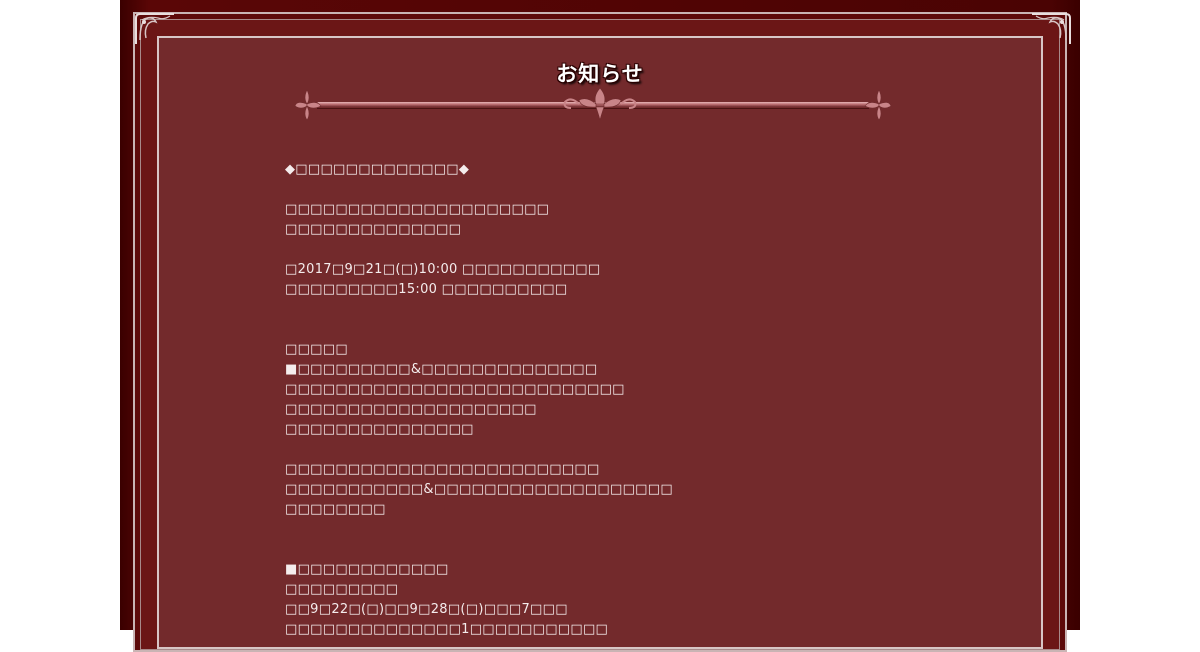 Image resolution: width=1200 pixels, height=652 pixels. Describe the element at coordinates (443, 269) in the screenshot. I see `notice-line: □2017□9□21□(□)10:00 □□□□□□□□□□□` at that location.